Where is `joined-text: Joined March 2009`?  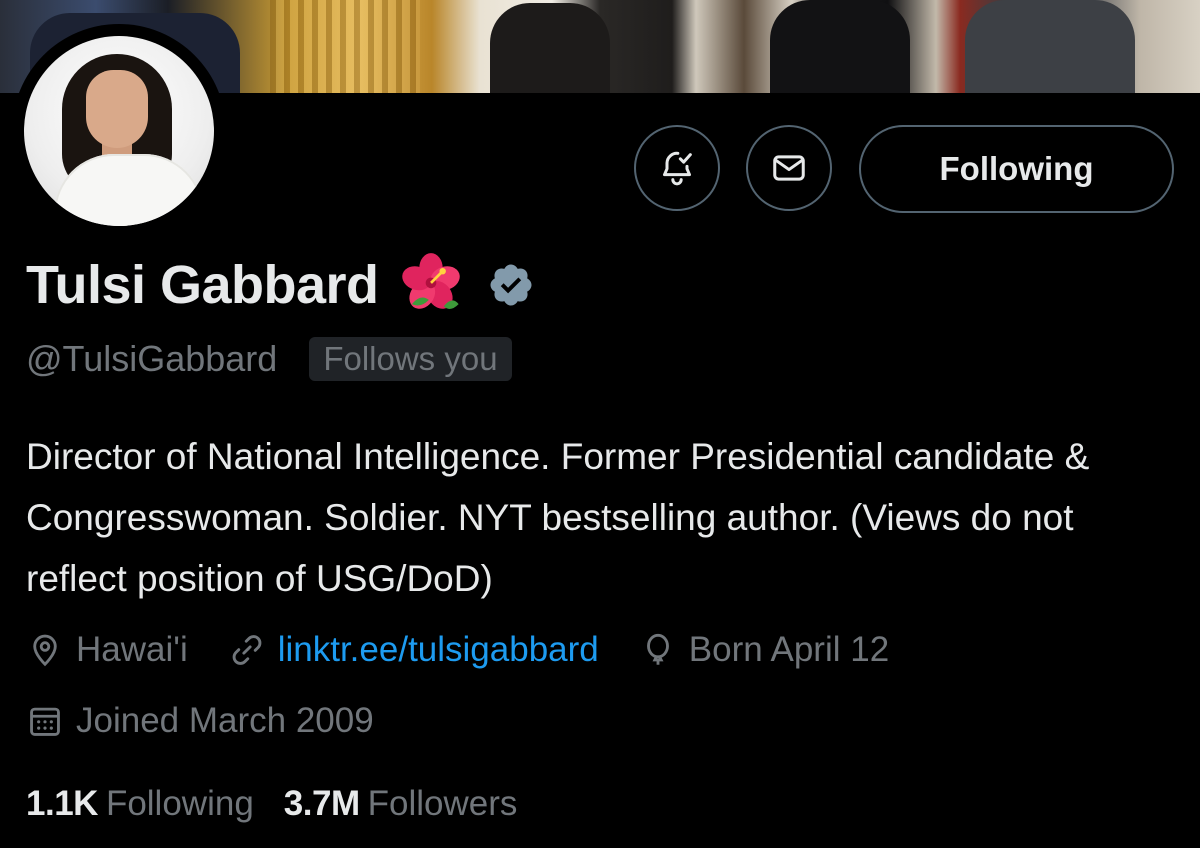
joined-text: Joined March 2009 is located at coordinates (225, 720).